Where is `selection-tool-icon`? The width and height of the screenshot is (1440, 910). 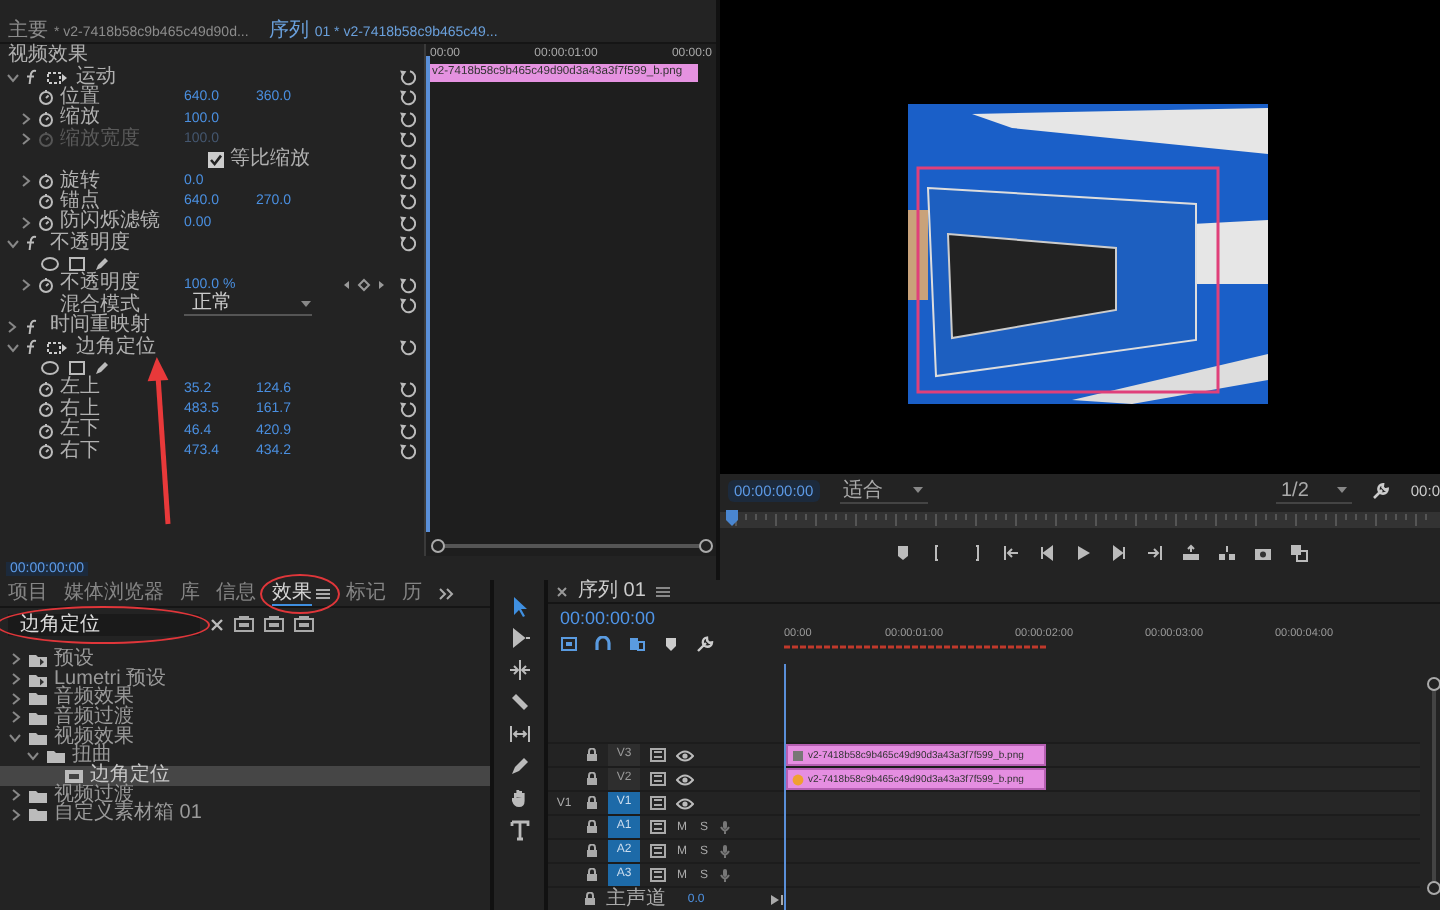 selection-tool-icon is located at coordinates (519, 607).